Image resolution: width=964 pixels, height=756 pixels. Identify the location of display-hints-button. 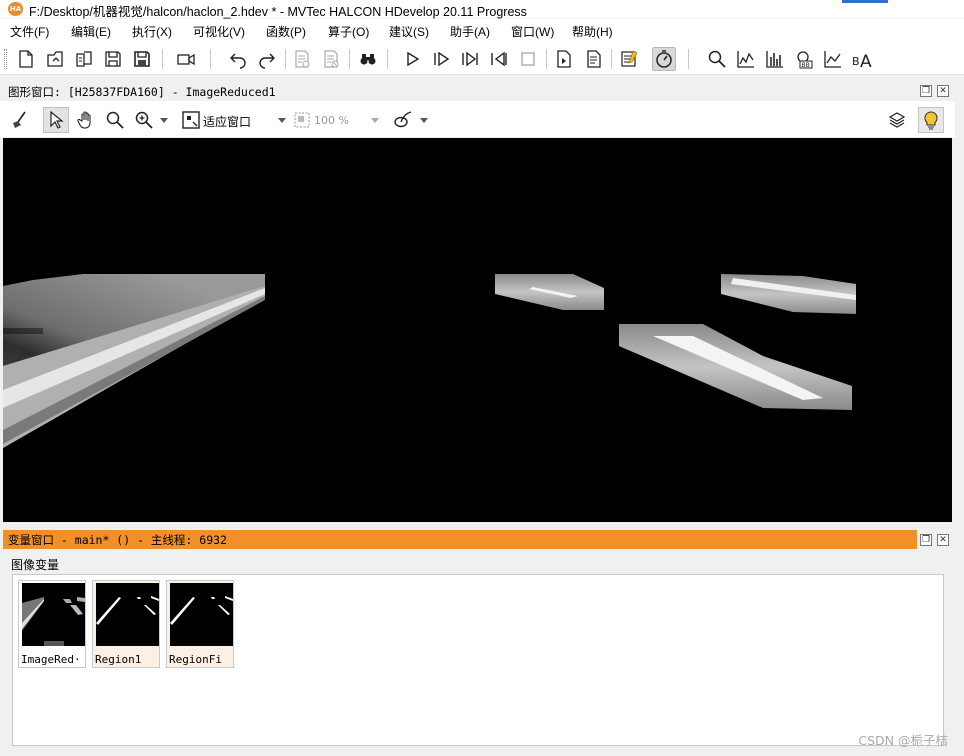
(931, 120).